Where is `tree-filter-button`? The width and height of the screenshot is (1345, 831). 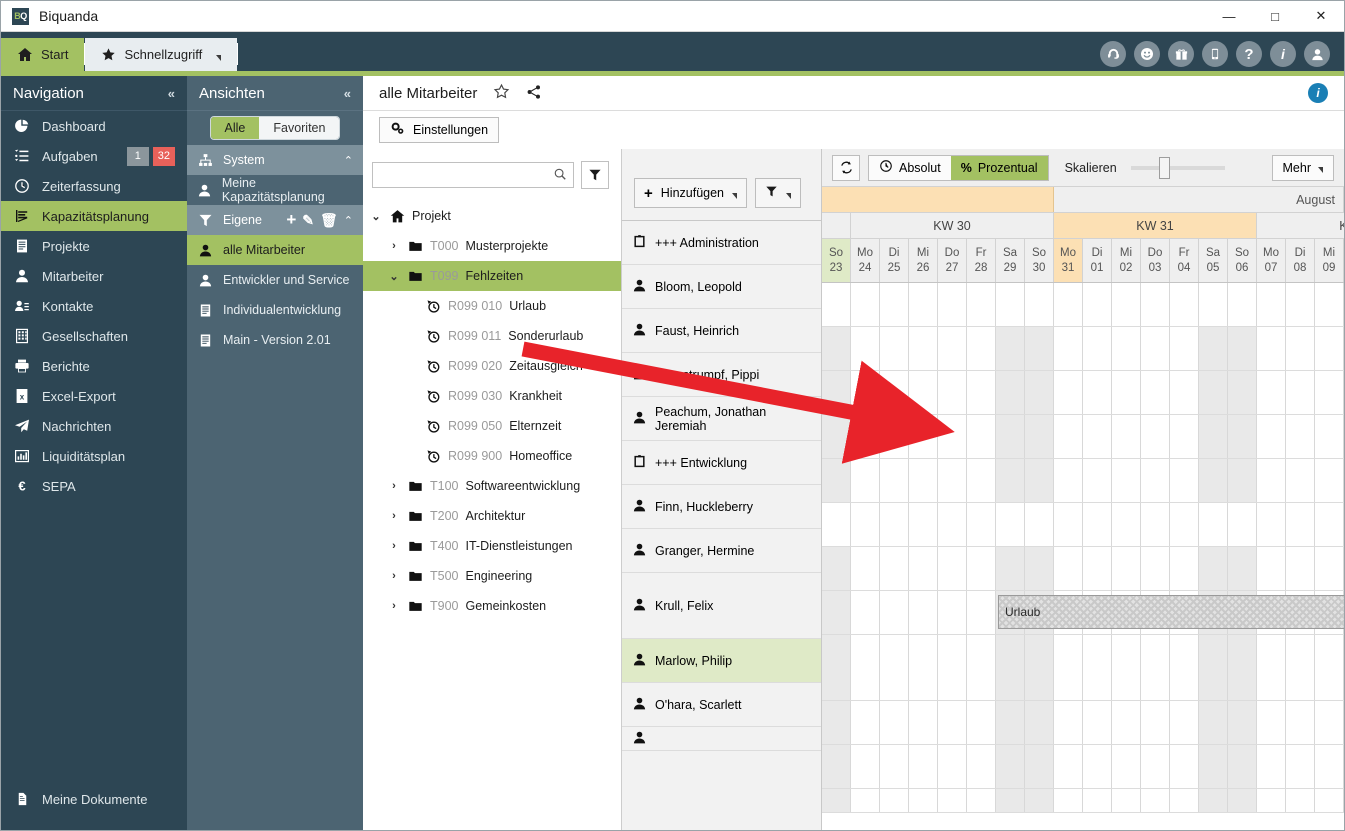 tree-filter-button is located at coordinates (595, 175).